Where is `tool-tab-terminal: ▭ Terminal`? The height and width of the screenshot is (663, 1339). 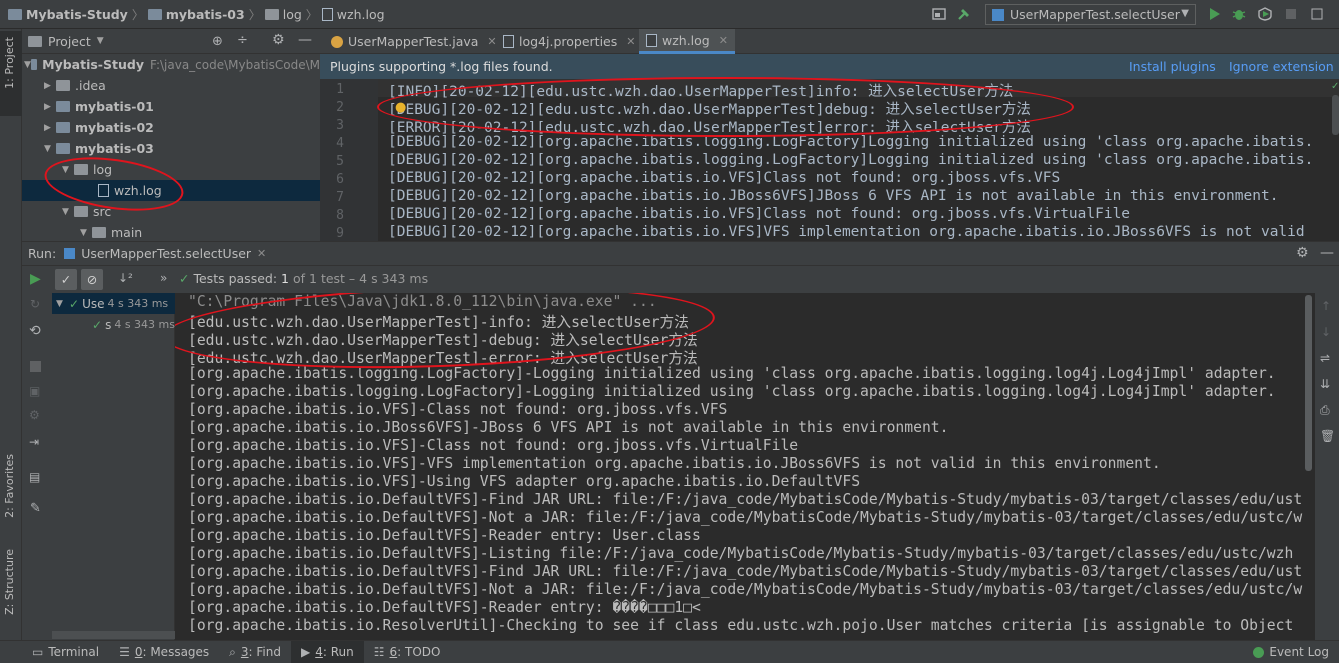 tool-tab-terminal: ▭ Terminal is located at coordinates (65, 652).